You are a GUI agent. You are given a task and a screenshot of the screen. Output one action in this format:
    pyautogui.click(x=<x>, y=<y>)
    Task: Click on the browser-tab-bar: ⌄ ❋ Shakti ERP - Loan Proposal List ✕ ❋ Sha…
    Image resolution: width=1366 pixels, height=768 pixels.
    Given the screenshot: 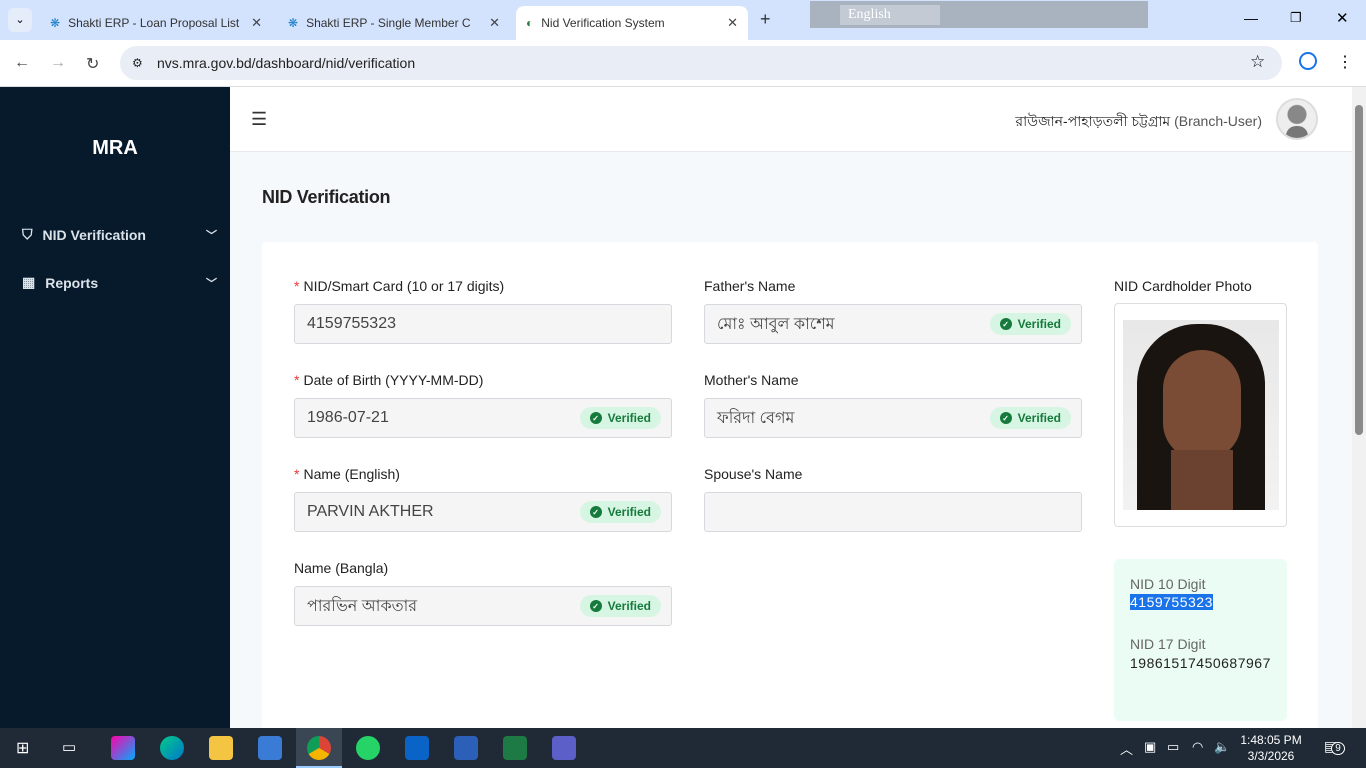 What is the action you would take?
    pyautogui.click(x=683, y=20)
    